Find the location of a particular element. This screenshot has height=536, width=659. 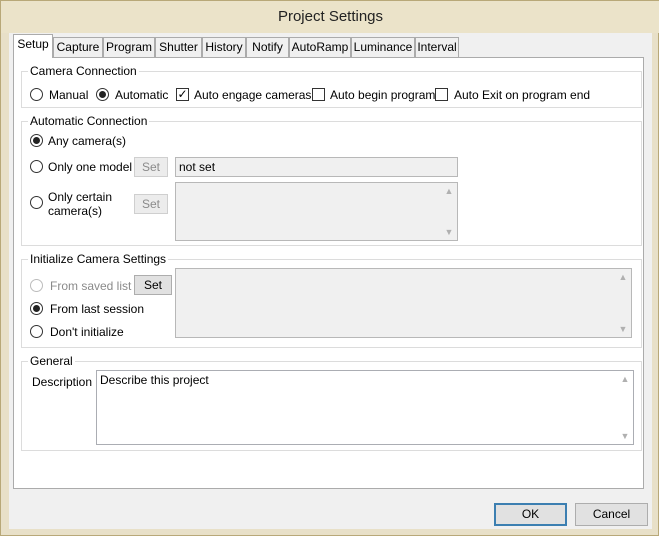

description-textarea: Describe this project ▲ ▼ is located at coordinates (365, 407).